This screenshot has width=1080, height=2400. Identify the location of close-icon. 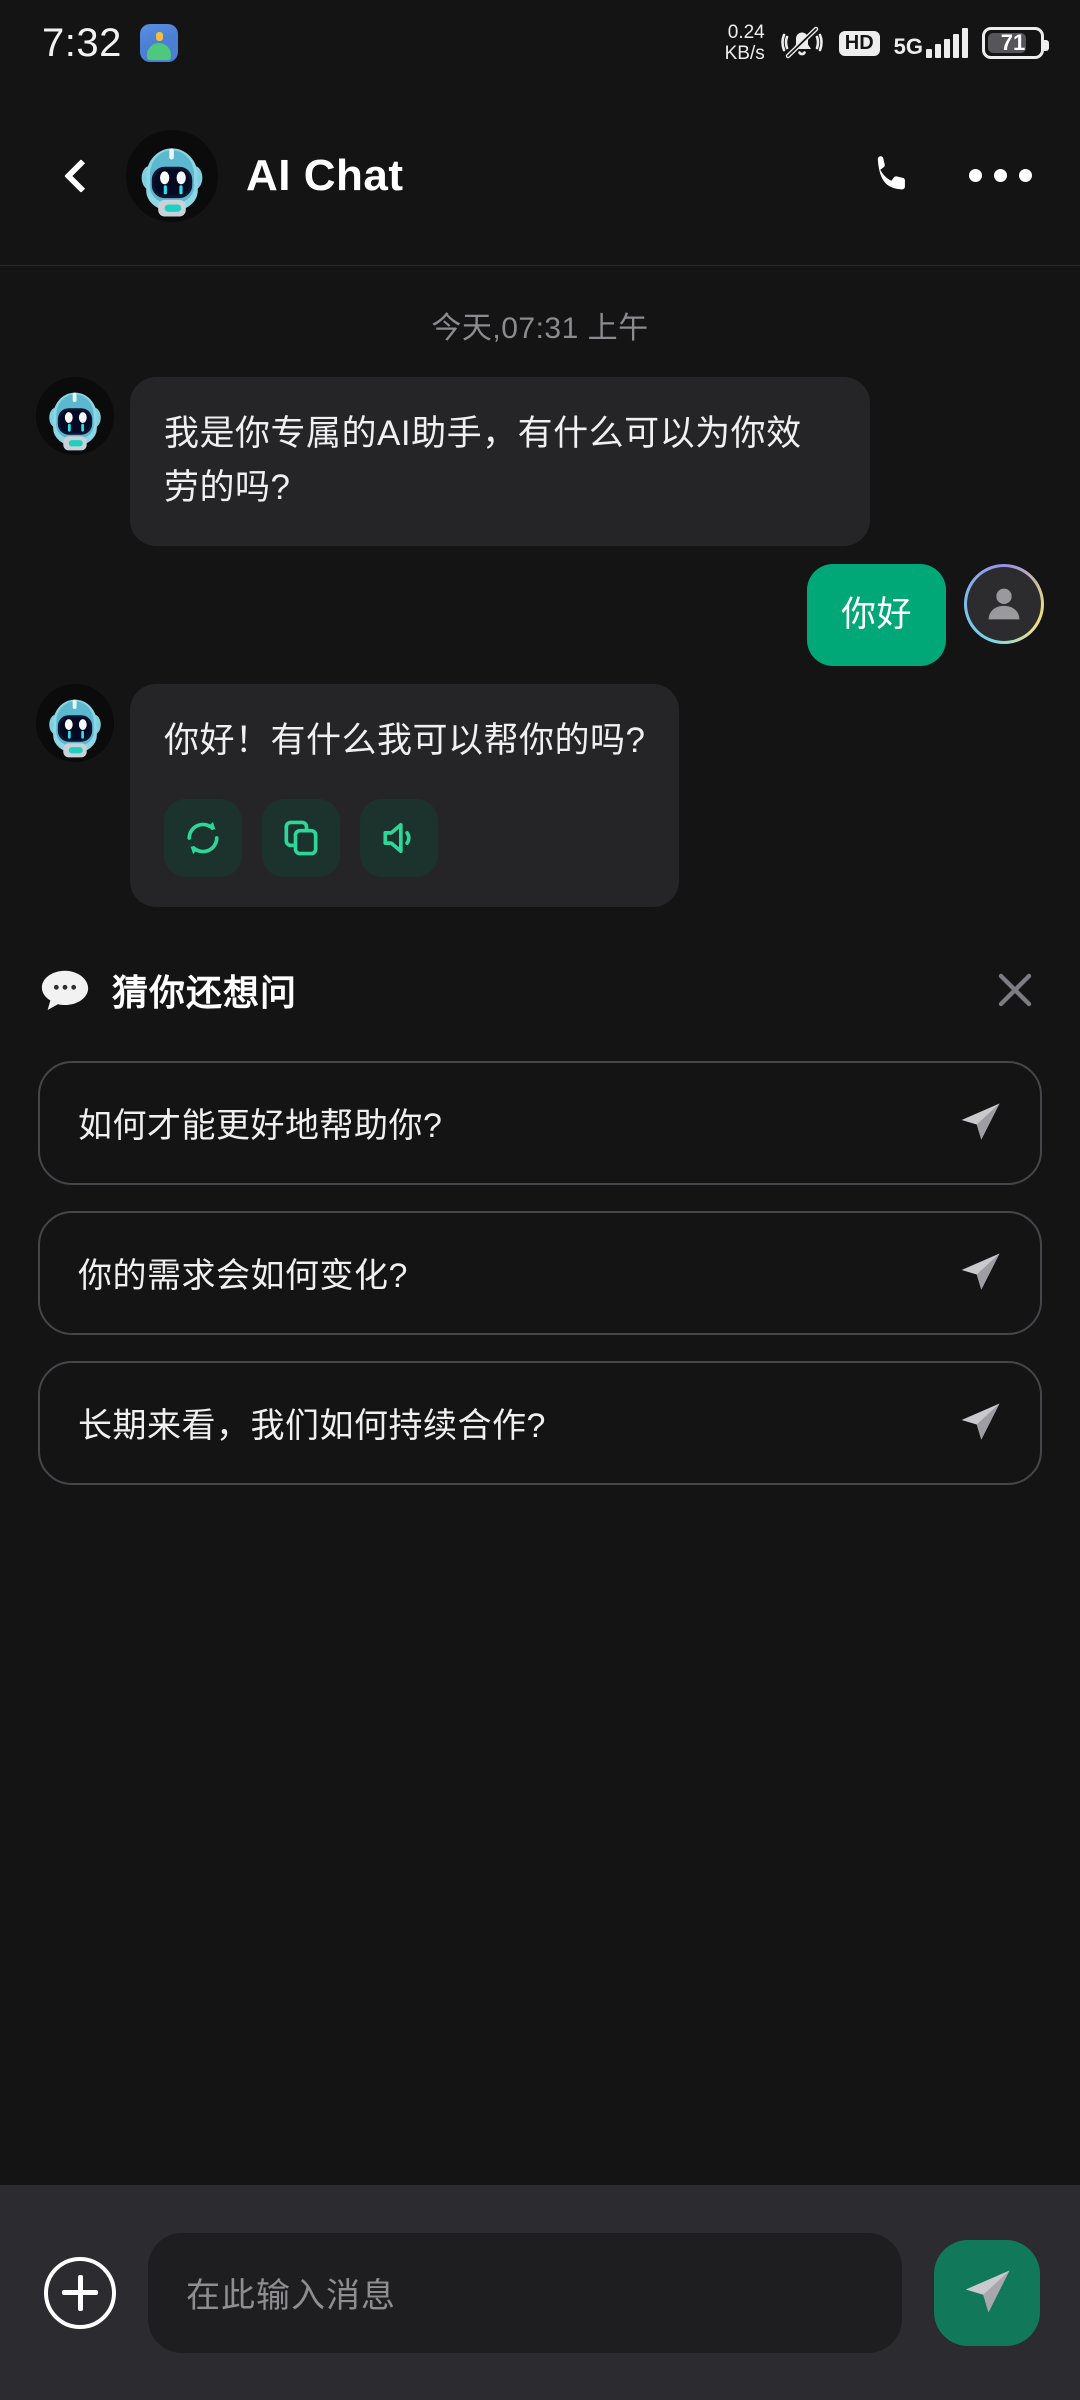
(1015, 989).